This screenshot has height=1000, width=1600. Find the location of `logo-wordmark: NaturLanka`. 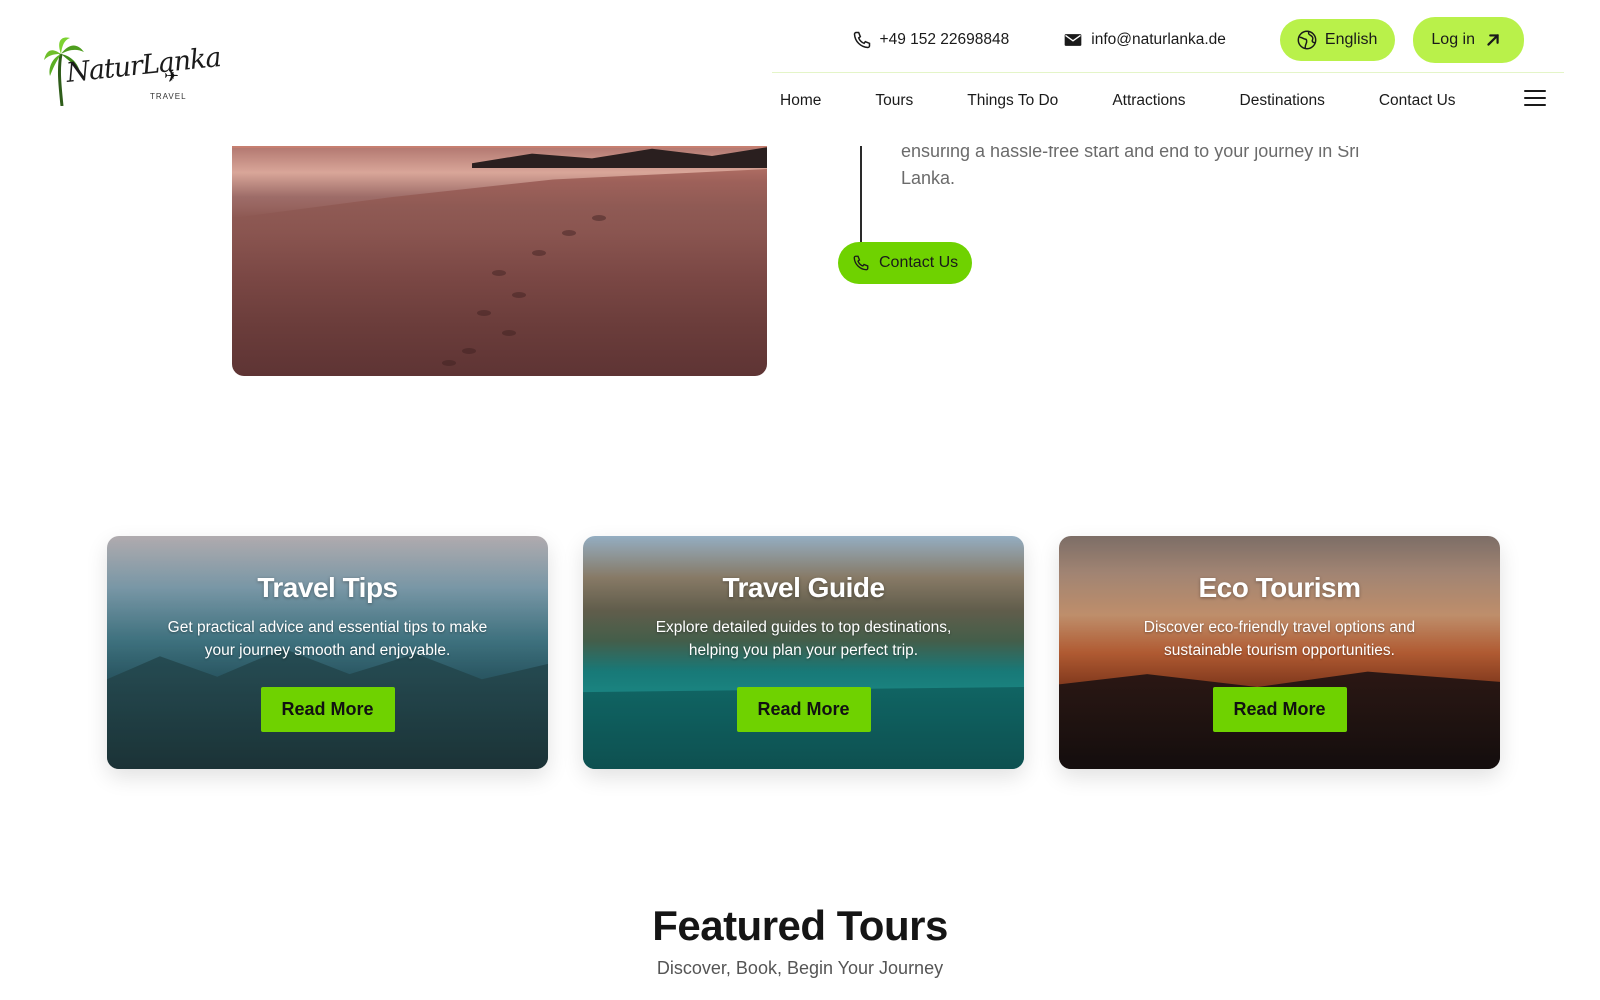

logo-wordmark: NaturLanka is located at coordinates (143, 65).